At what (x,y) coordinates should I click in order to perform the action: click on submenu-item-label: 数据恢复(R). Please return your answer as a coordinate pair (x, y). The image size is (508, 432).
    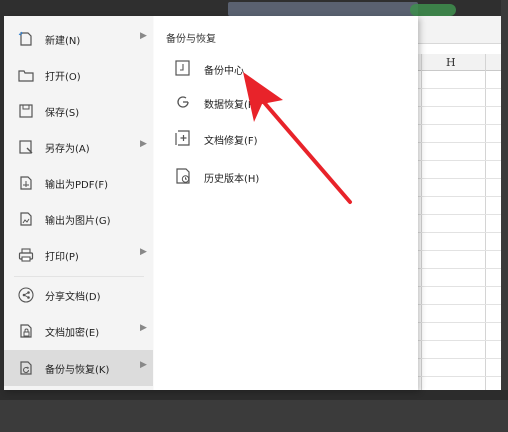
    Looking at the image, I should click on (231, 105).